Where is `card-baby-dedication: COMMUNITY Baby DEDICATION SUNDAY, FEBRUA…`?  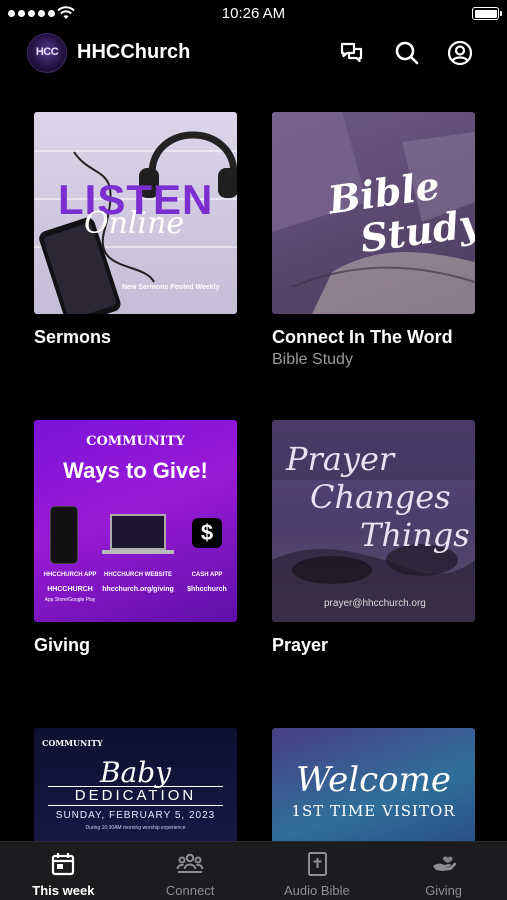 card-baby-dedication: COMMUNITY Baby DEDICATION SUNDAY, FEBRUA… is located at coordinates (135, 785).